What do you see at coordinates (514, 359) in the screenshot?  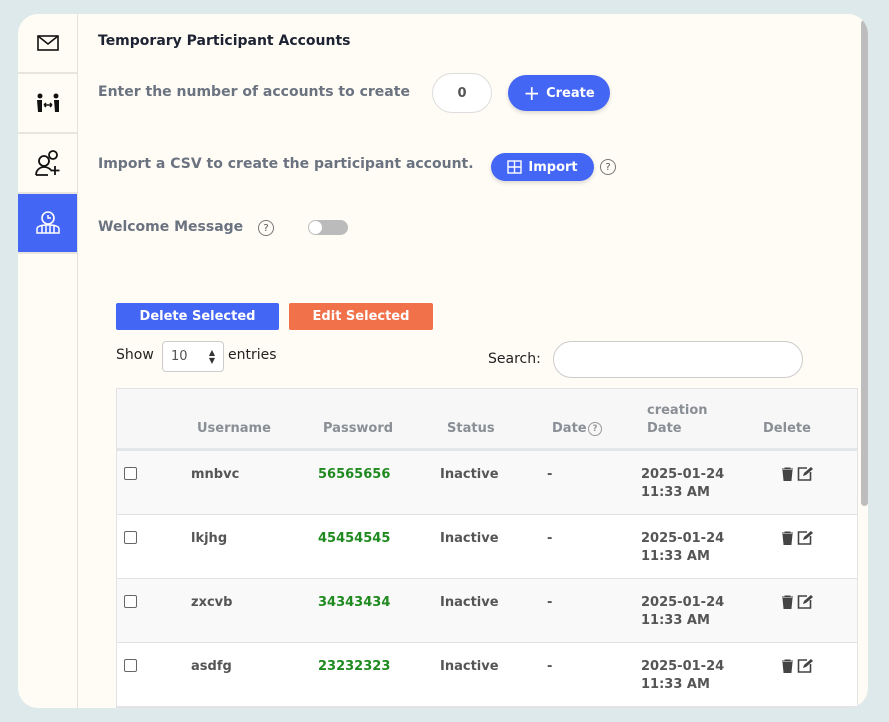 I see `search-label: Search:` at bounding box center [514, 359].